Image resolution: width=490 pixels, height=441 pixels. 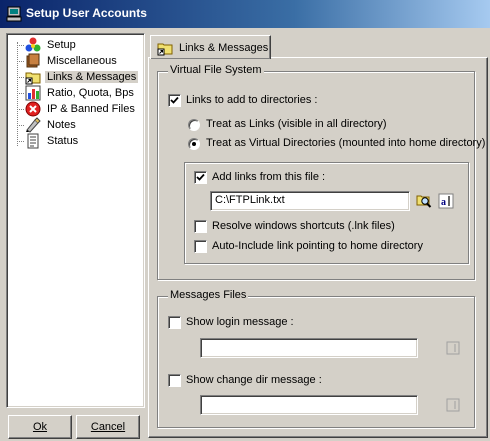 What do you see at coordinates (33, 44) in the screenshot?
I see `setup-icon` at bounding box center [33, 44].